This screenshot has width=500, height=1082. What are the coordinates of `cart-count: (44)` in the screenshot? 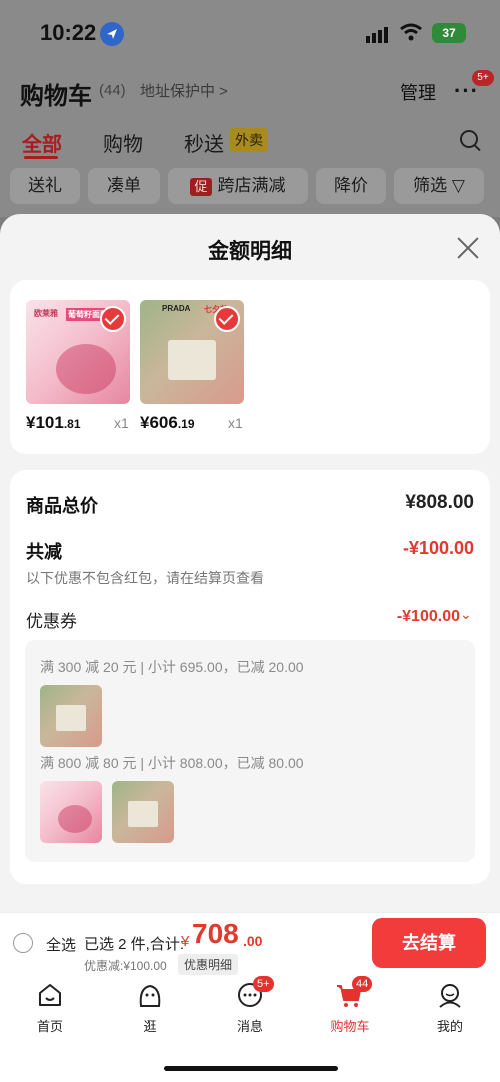 It's located at (112, 90).